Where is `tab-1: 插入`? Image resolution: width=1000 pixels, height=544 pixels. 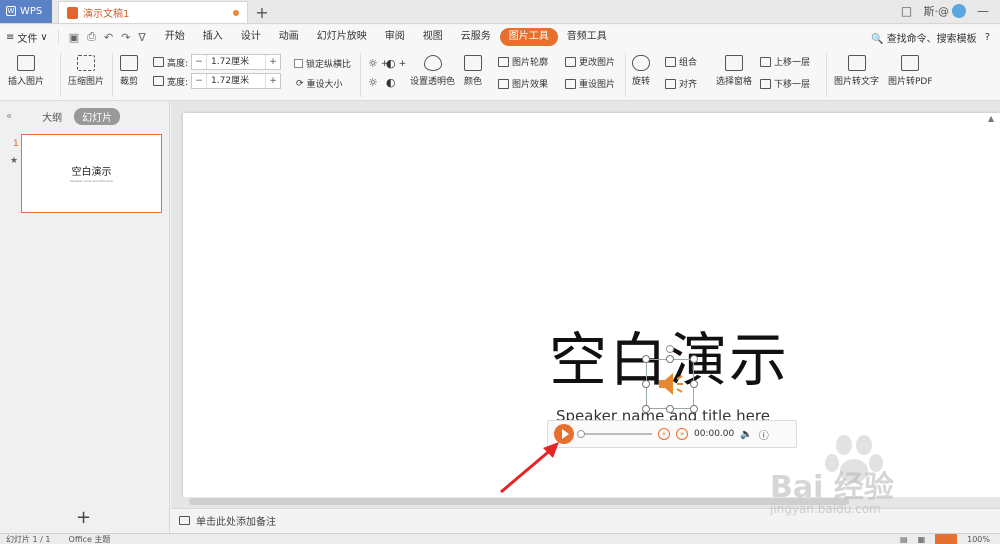 tab-1: 插入 is located at coordinates (213, 37).